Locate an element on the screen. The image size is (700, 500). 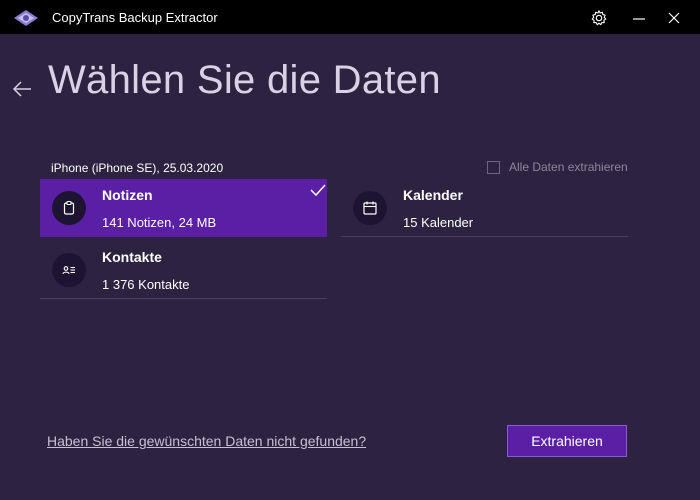
category-title: Kalender is located at coordinates (433, 195).